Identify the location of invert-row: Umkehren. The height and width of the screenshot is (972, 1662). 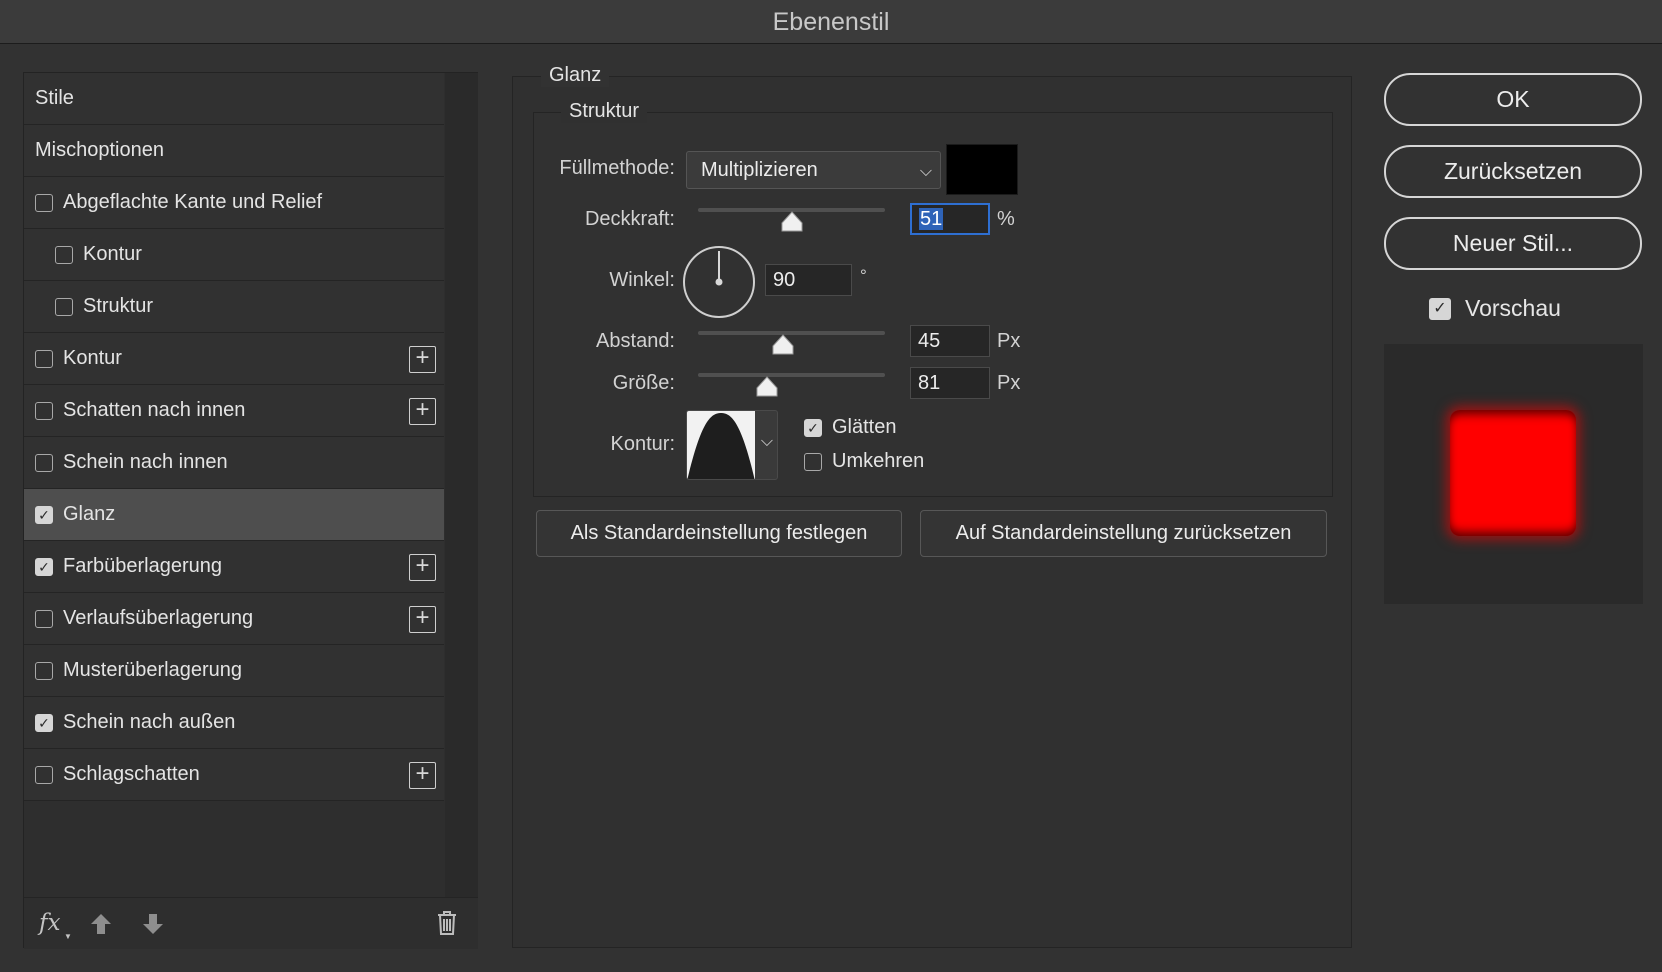
(864, 461).